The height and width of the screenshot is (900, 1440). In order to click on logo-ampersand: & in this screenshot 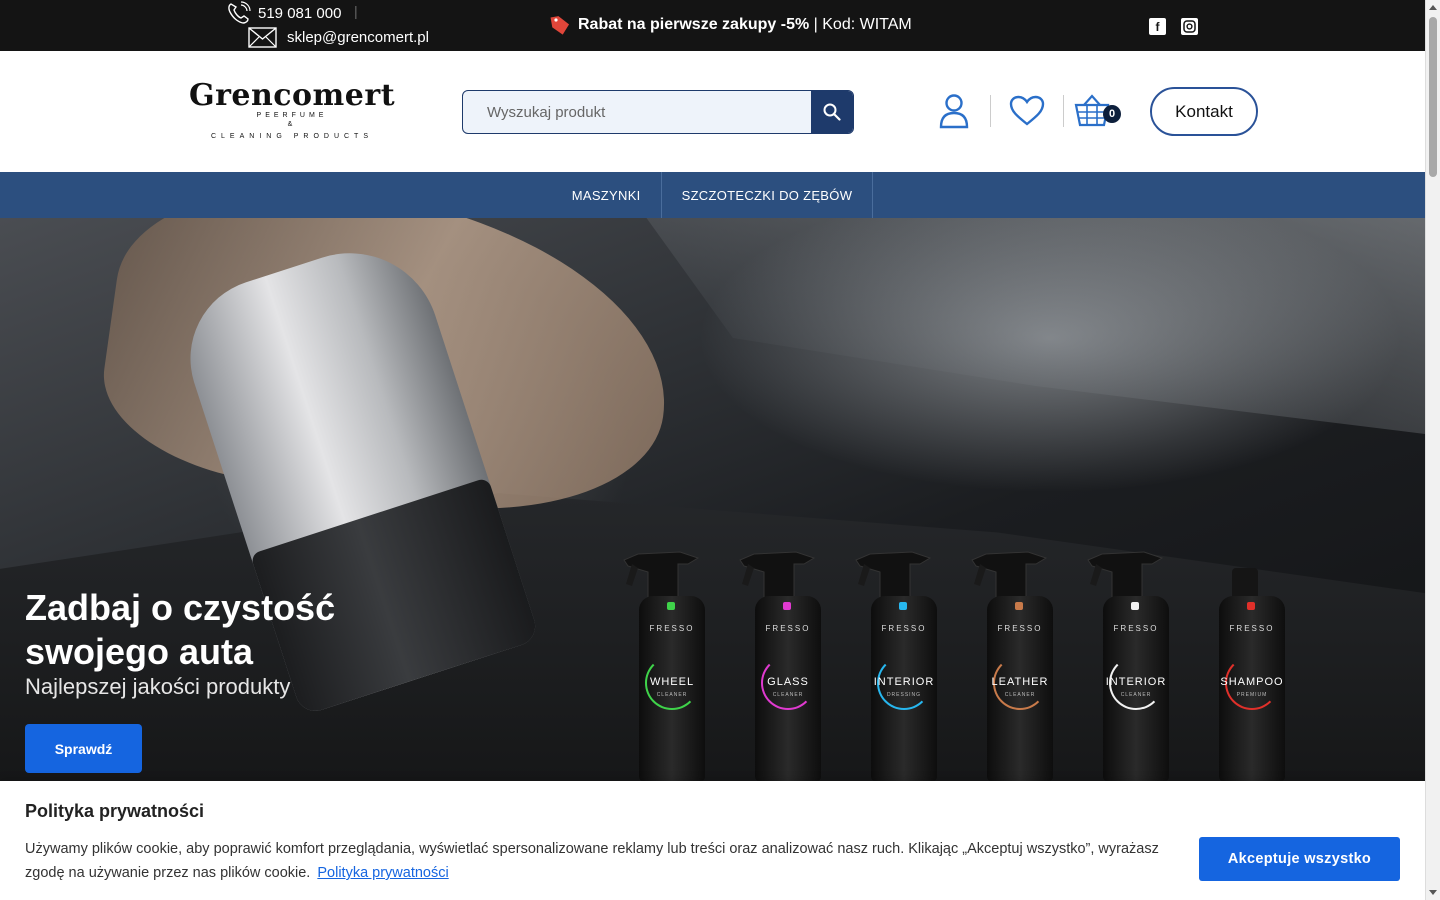, I will do `click(292, 124)`.